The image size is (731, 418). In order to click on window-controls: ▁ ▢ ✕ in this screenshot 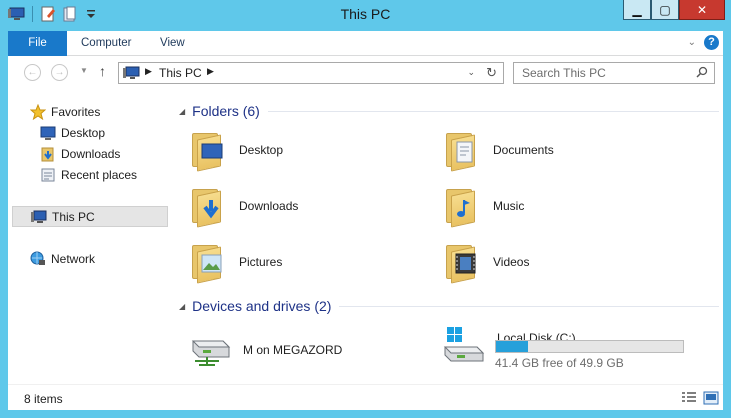, I will do `click(674, 10)`.